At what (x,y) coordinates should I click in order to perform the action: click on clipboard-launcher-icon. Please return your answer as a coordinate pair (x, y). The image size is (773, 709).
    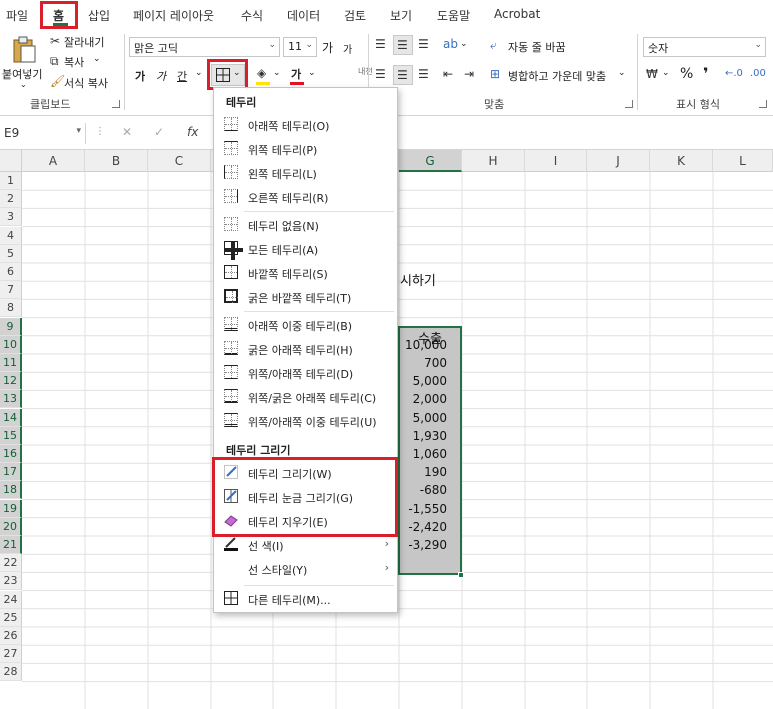
    Looking at the image, I should click on (116, 104).